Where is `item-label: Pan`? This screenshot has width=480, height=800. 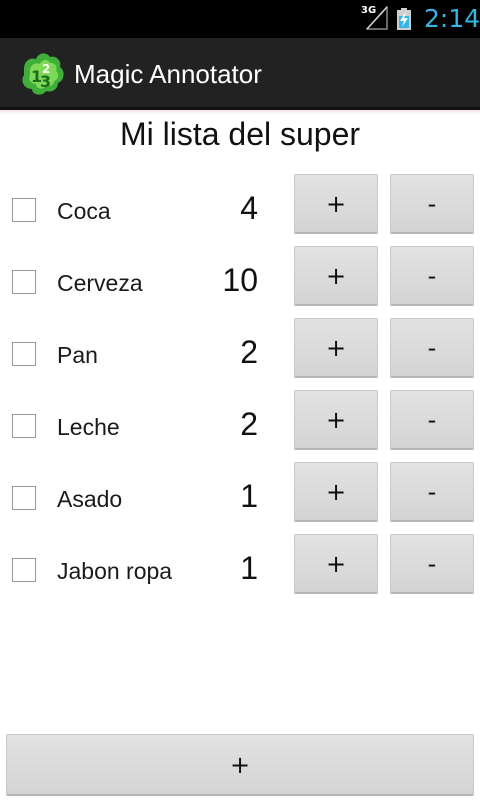 item-label: Pan is located at coordinates (77, 355).